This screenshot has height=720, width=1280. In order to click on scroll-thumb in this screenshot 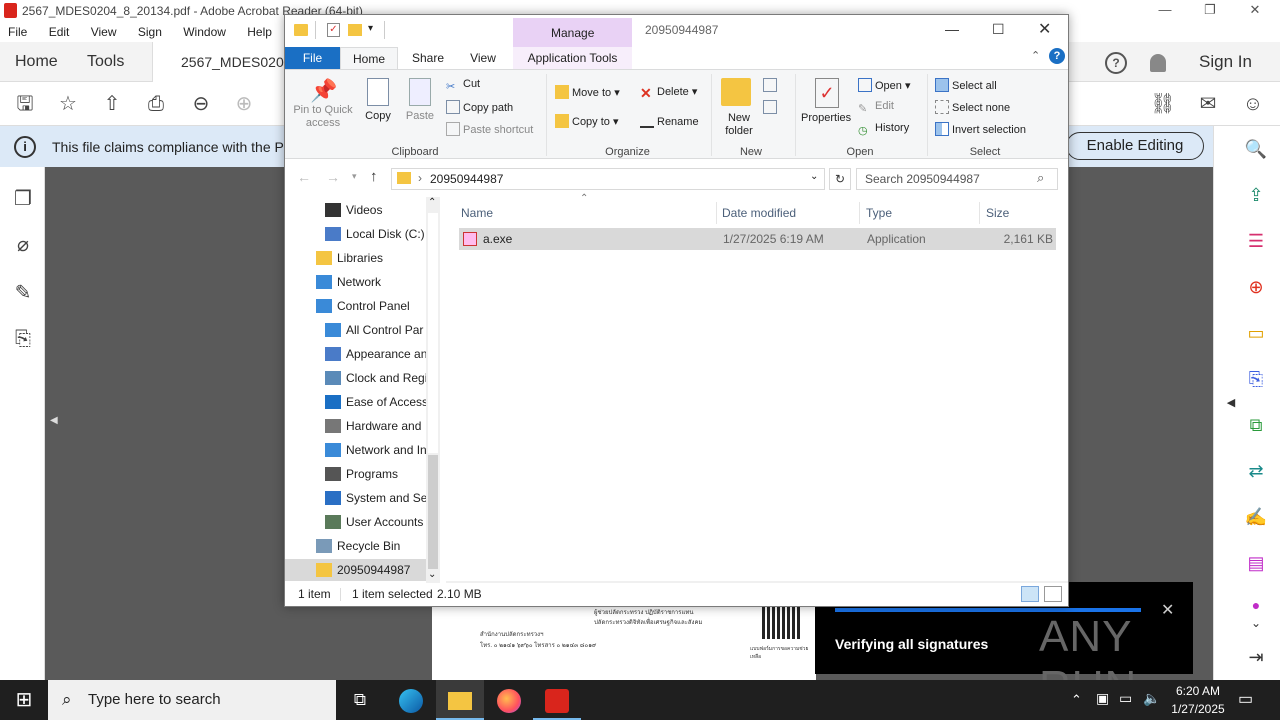, I will do `click(433, 512)`.